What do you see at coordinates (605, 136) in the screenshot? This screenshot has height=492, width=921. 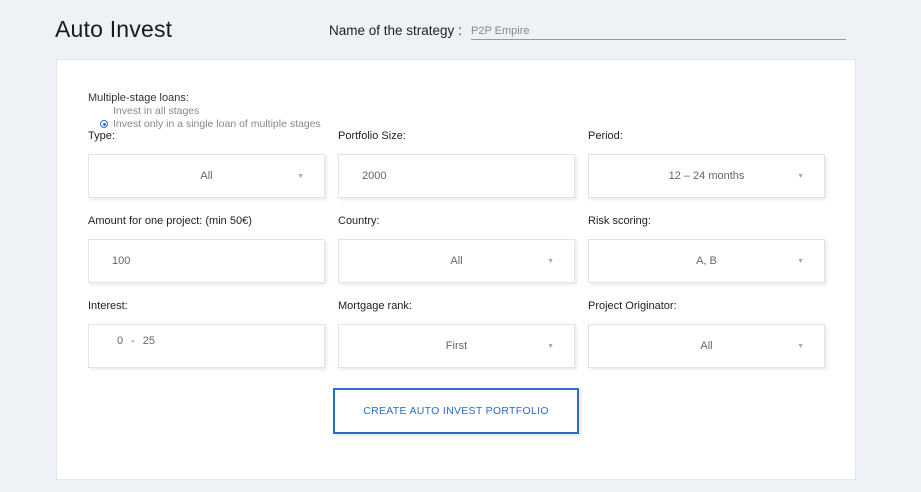 I see `period-label: Period:` at bounding box center [605, 136].